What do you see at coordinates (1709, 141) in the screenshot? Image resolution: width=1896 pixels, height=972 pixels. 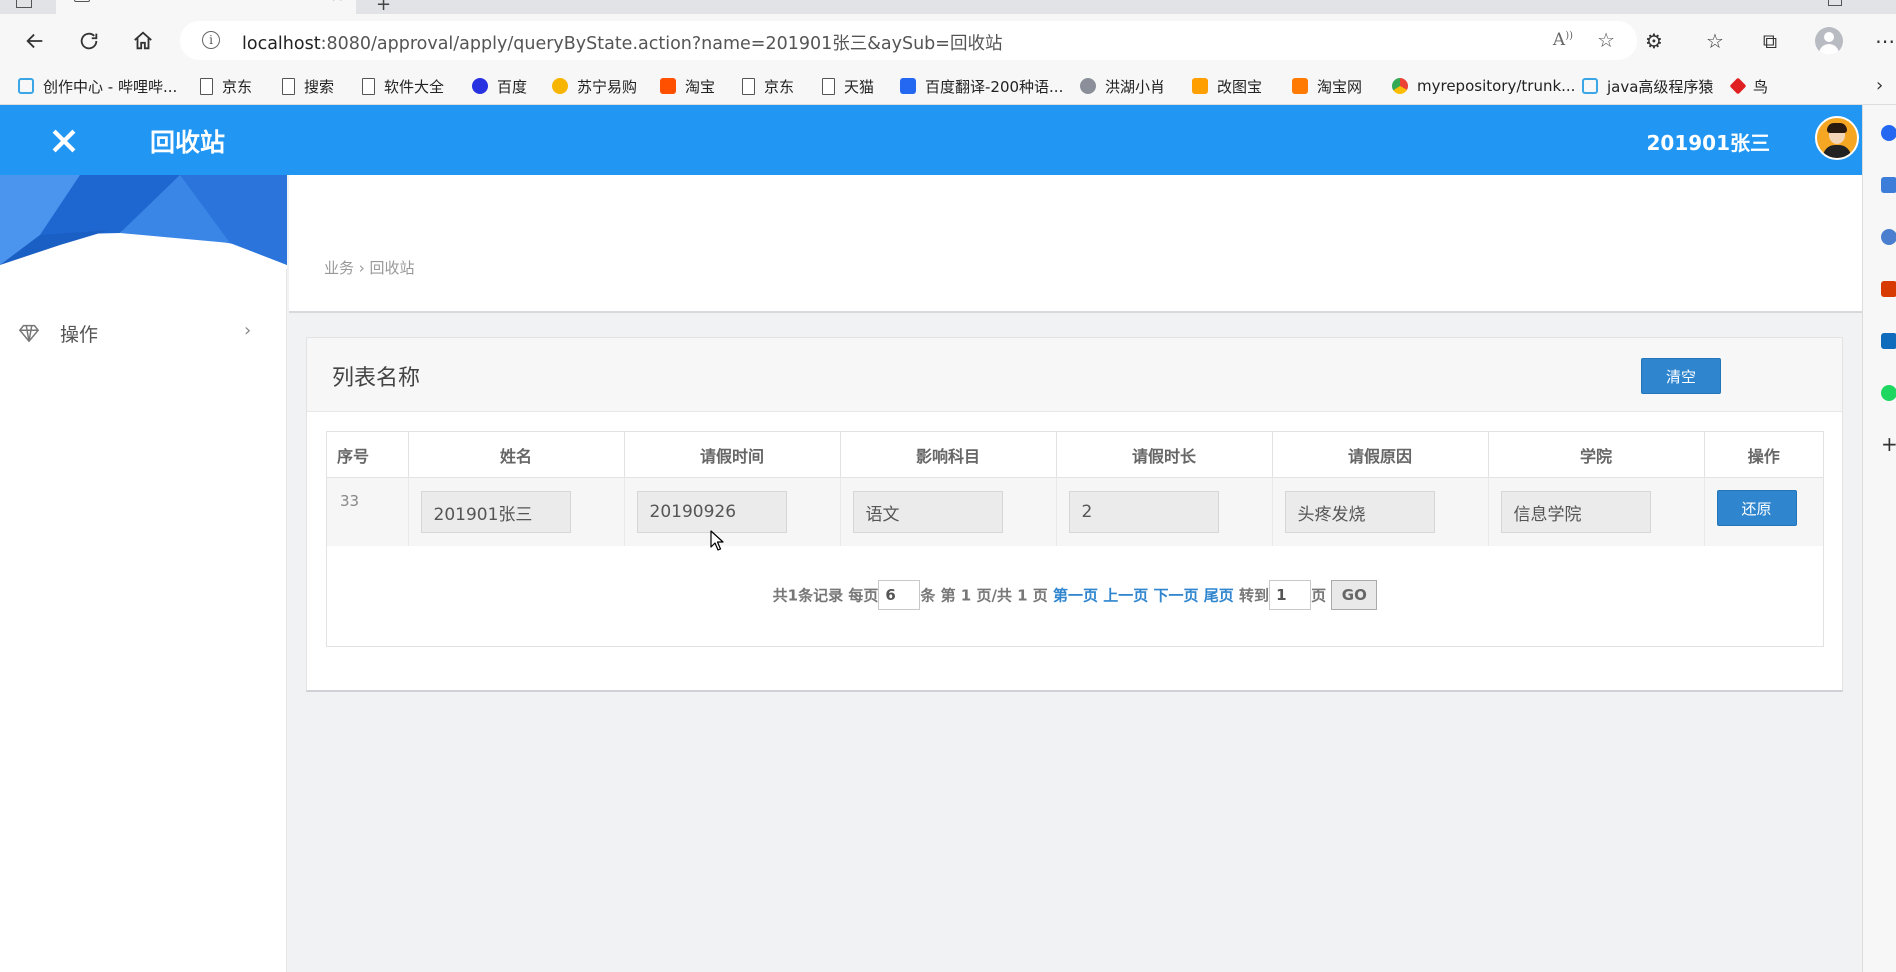 I see `username: 201901张三` at bounding box center [1709, 141].